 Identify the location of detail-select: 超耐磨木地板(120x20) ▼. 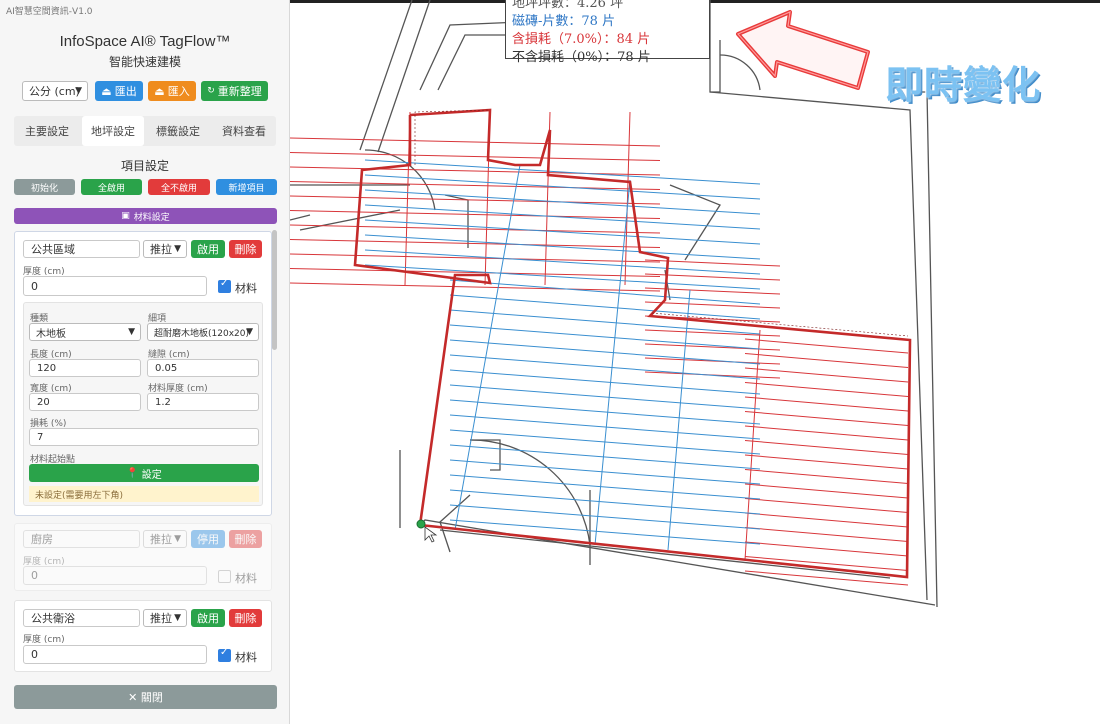
(203, 332).